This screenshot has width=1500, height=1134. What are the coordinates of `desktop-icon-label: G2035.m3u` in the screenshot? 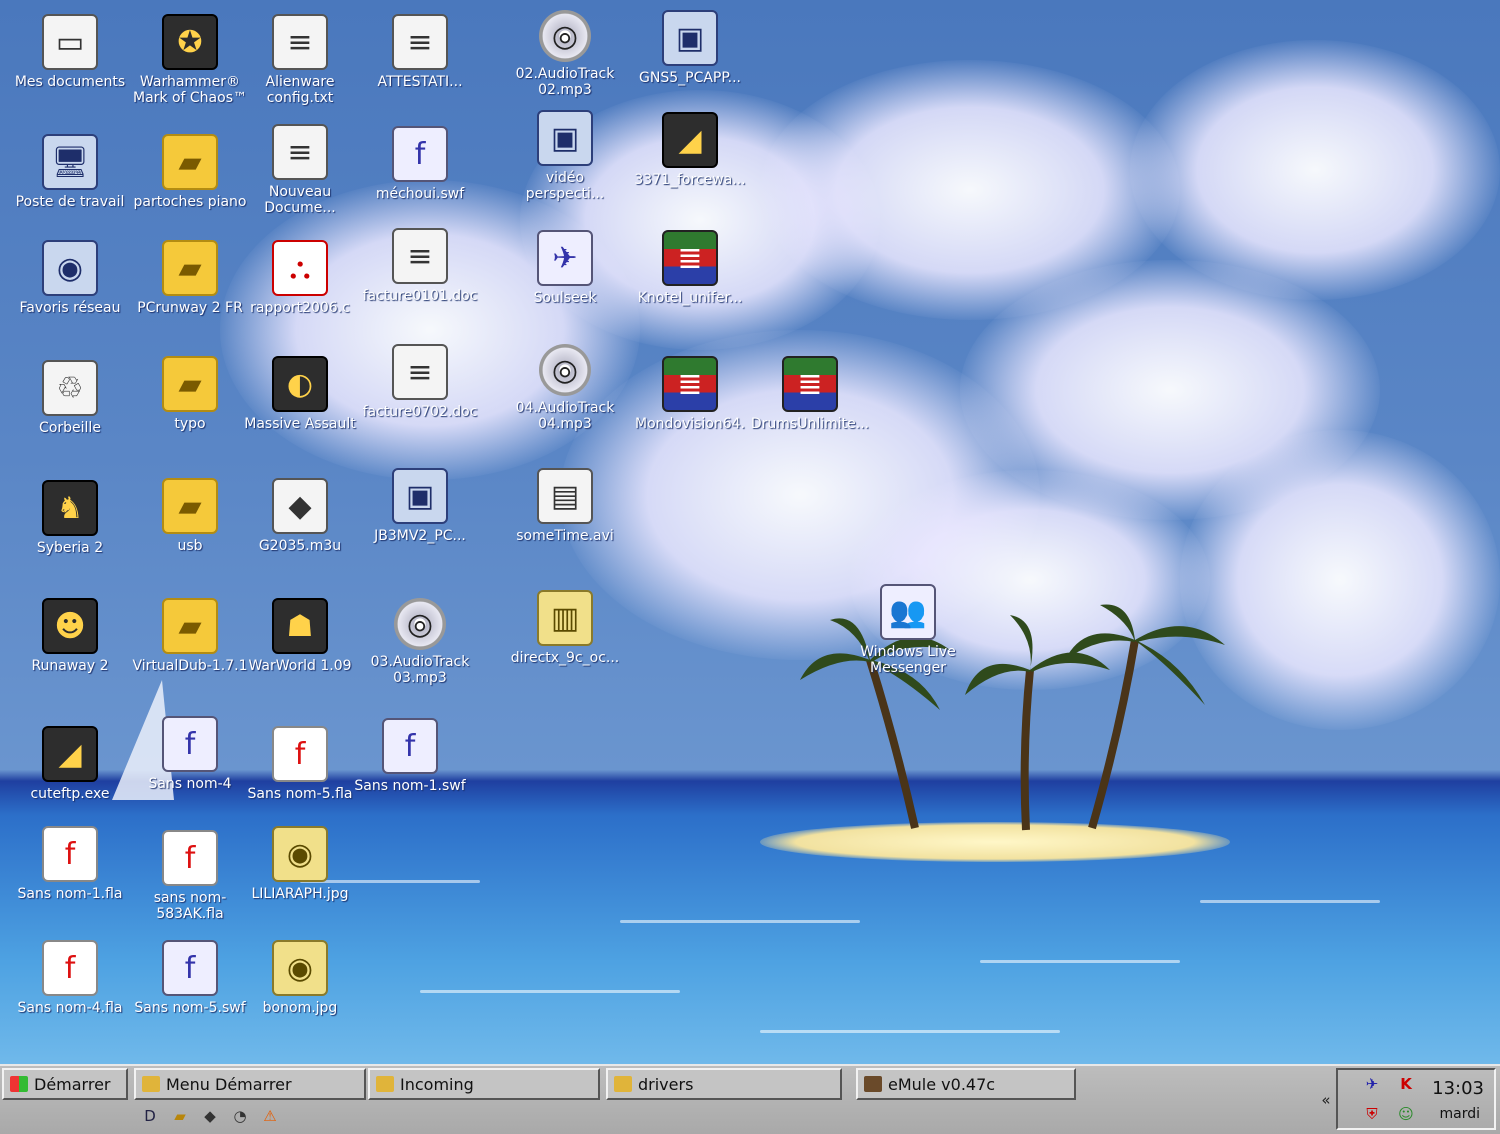 It's located at (300, 546).